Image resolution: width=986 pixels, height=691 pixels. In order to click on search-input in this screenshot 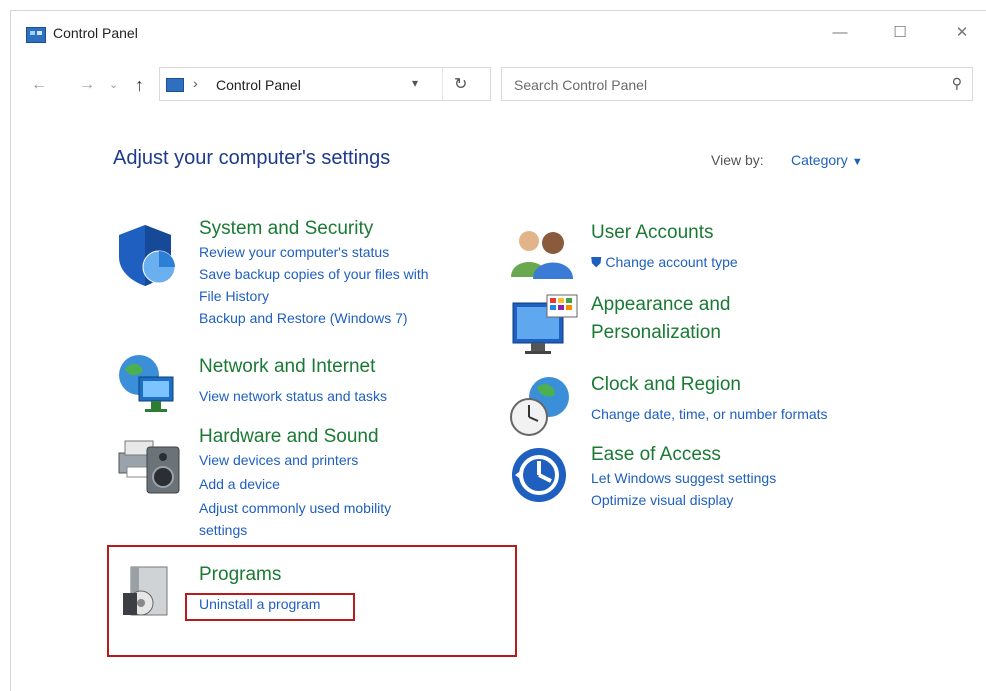, I will do `click(714, 85)`.